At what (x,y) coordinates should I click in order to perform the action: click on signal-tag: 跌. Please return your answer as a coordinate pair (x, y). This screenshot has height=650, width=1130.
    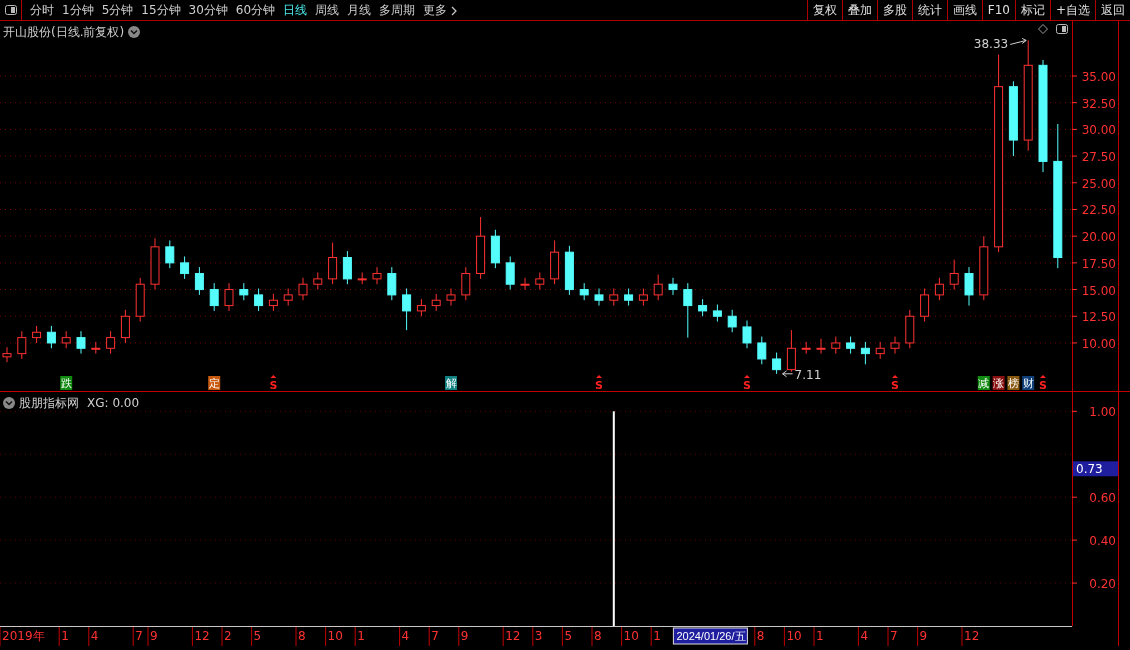
    Looking at the image, I should click on (66, 383).